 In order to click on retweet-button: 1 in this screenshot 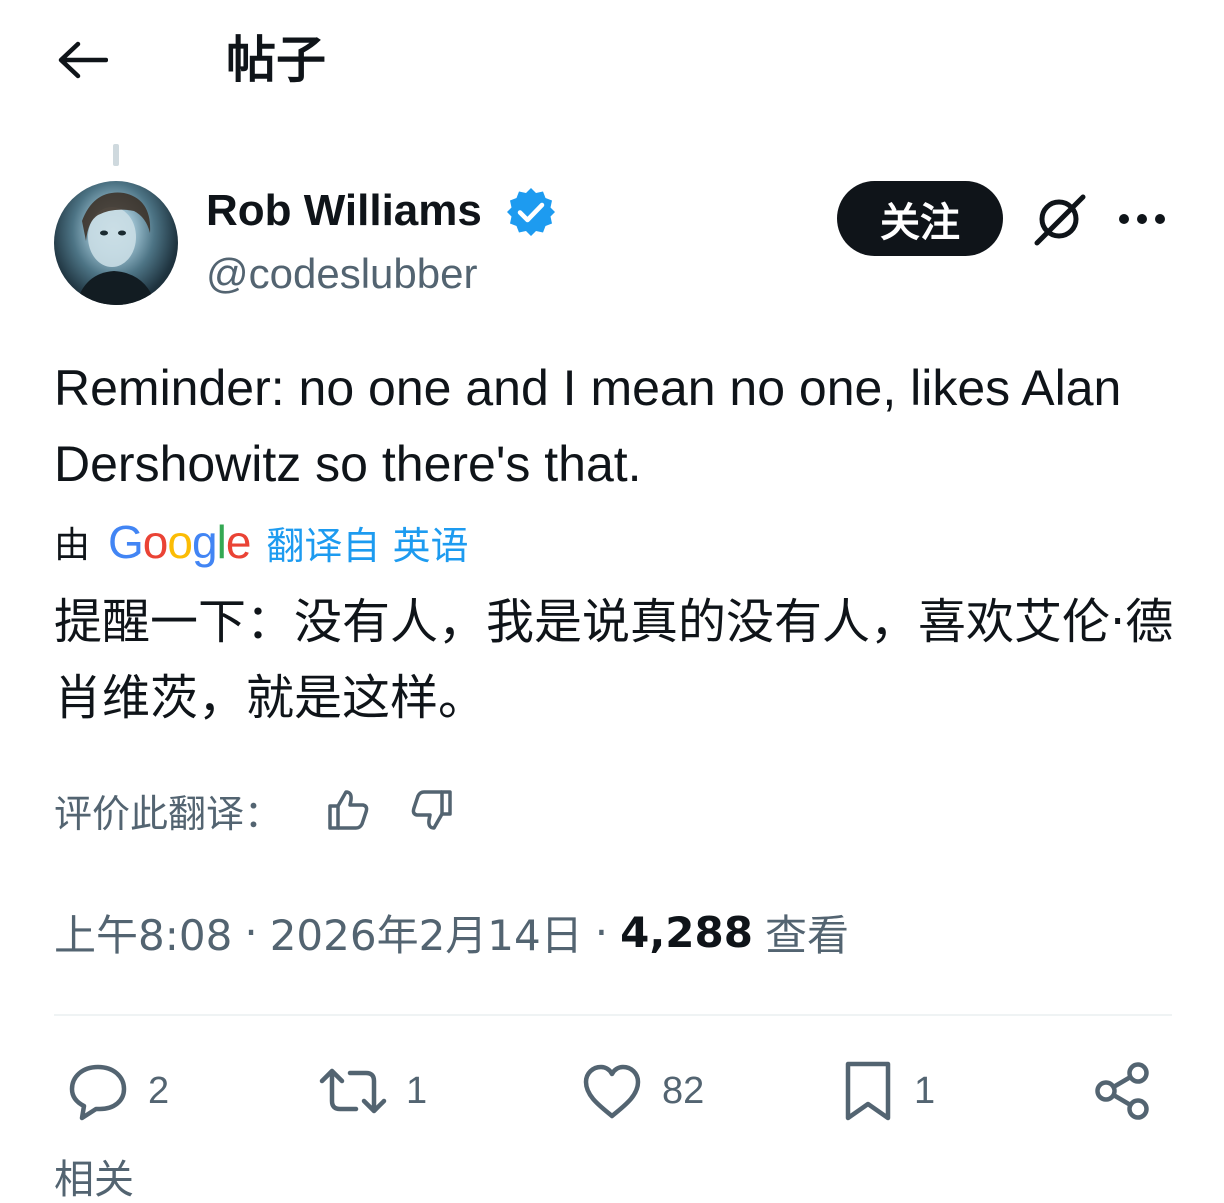, I will do `click(372, 1091)`.